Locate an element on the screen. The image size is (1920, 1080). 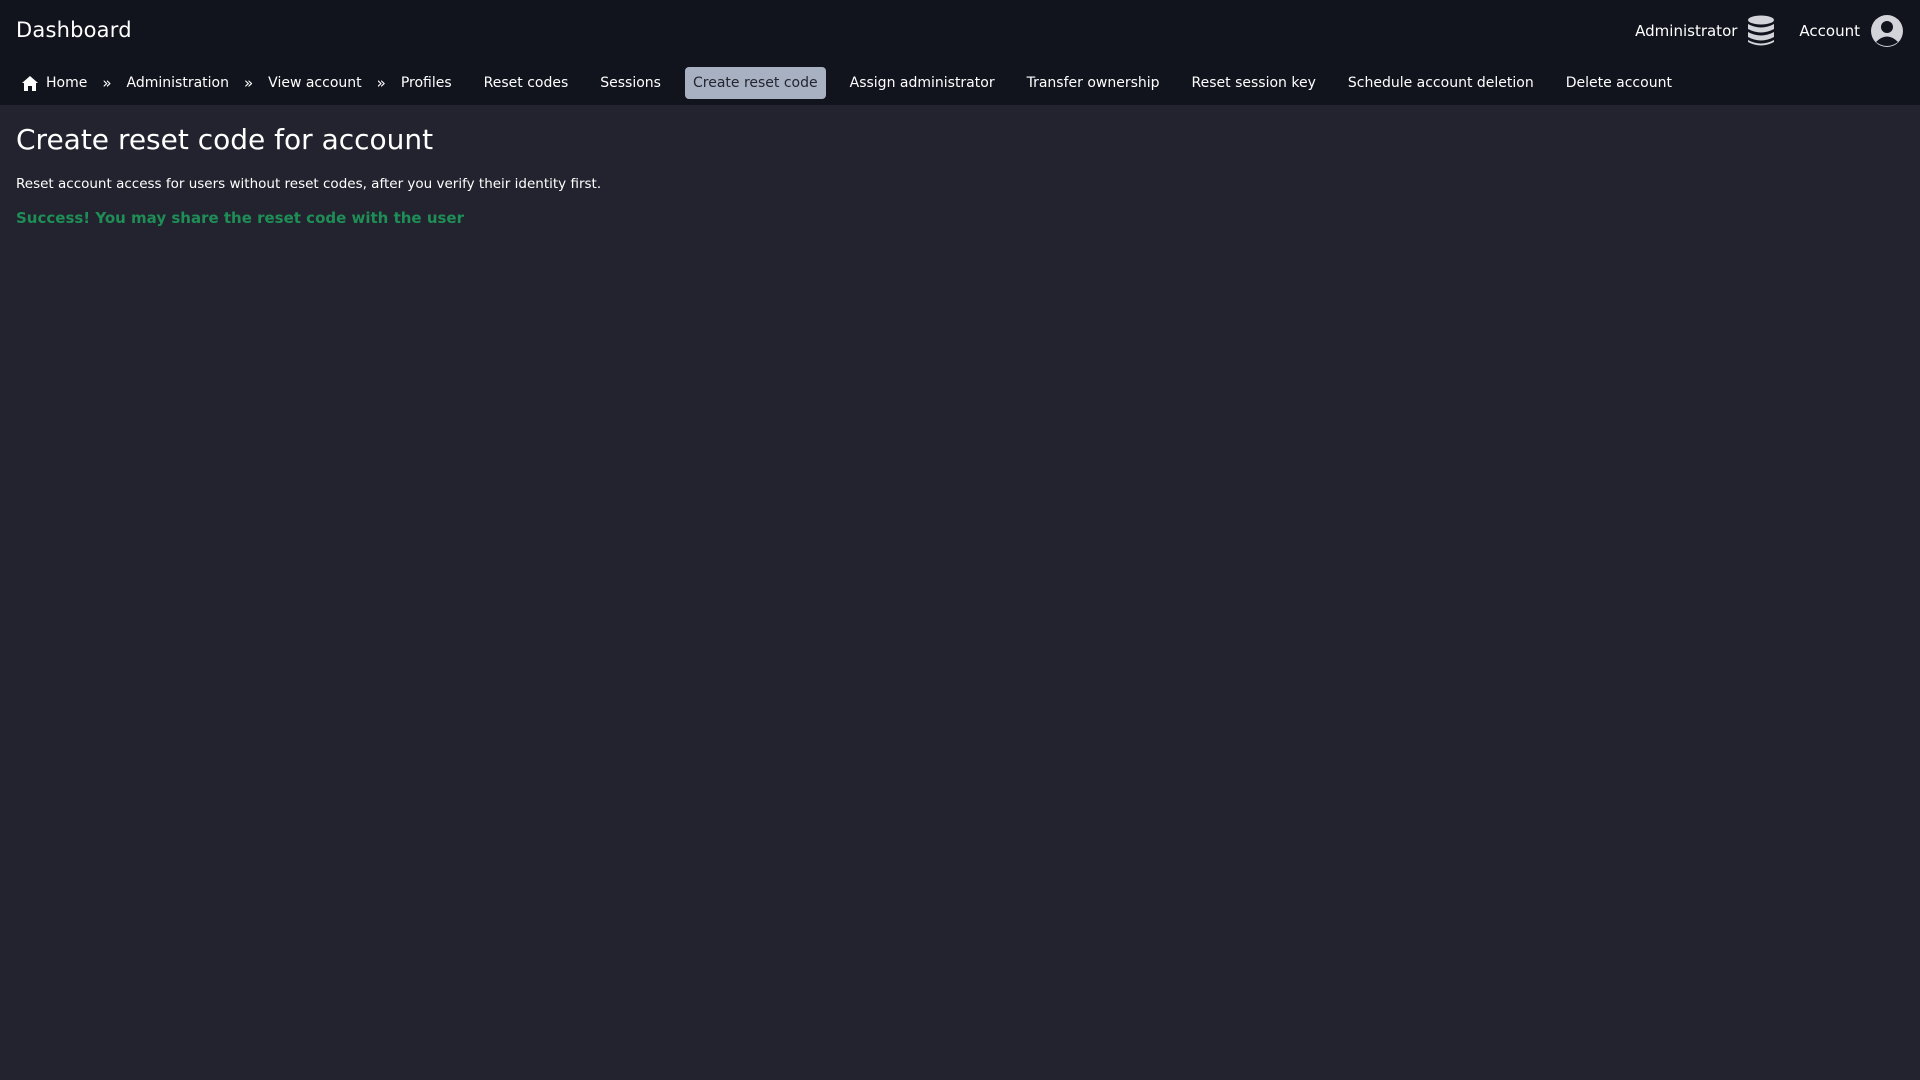
breadcrumb-label: Home is located at coordinates (67, 83).